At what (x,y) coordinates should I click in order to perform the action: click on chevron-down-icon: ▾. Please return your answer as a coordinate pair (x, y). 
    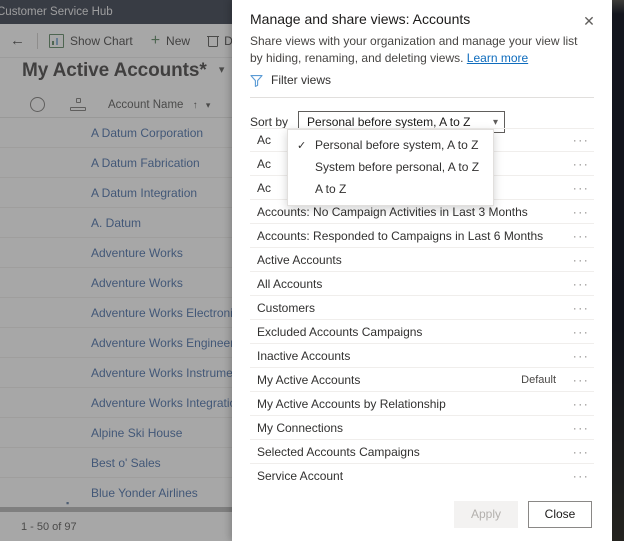
    Looking at the image, I should click on (495, 122).